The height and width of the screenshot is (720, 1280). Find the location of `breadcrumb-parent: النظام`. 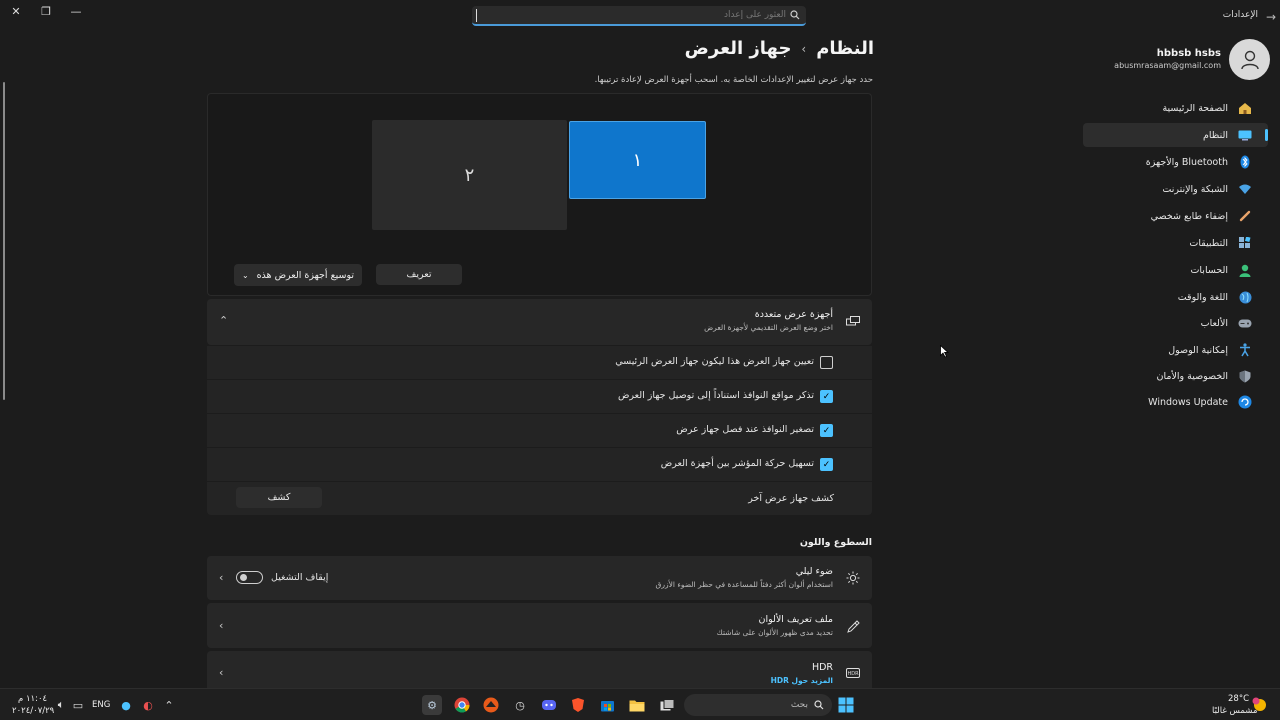

breadcrumb-parent: النظام is located at coordinates (845, 48).